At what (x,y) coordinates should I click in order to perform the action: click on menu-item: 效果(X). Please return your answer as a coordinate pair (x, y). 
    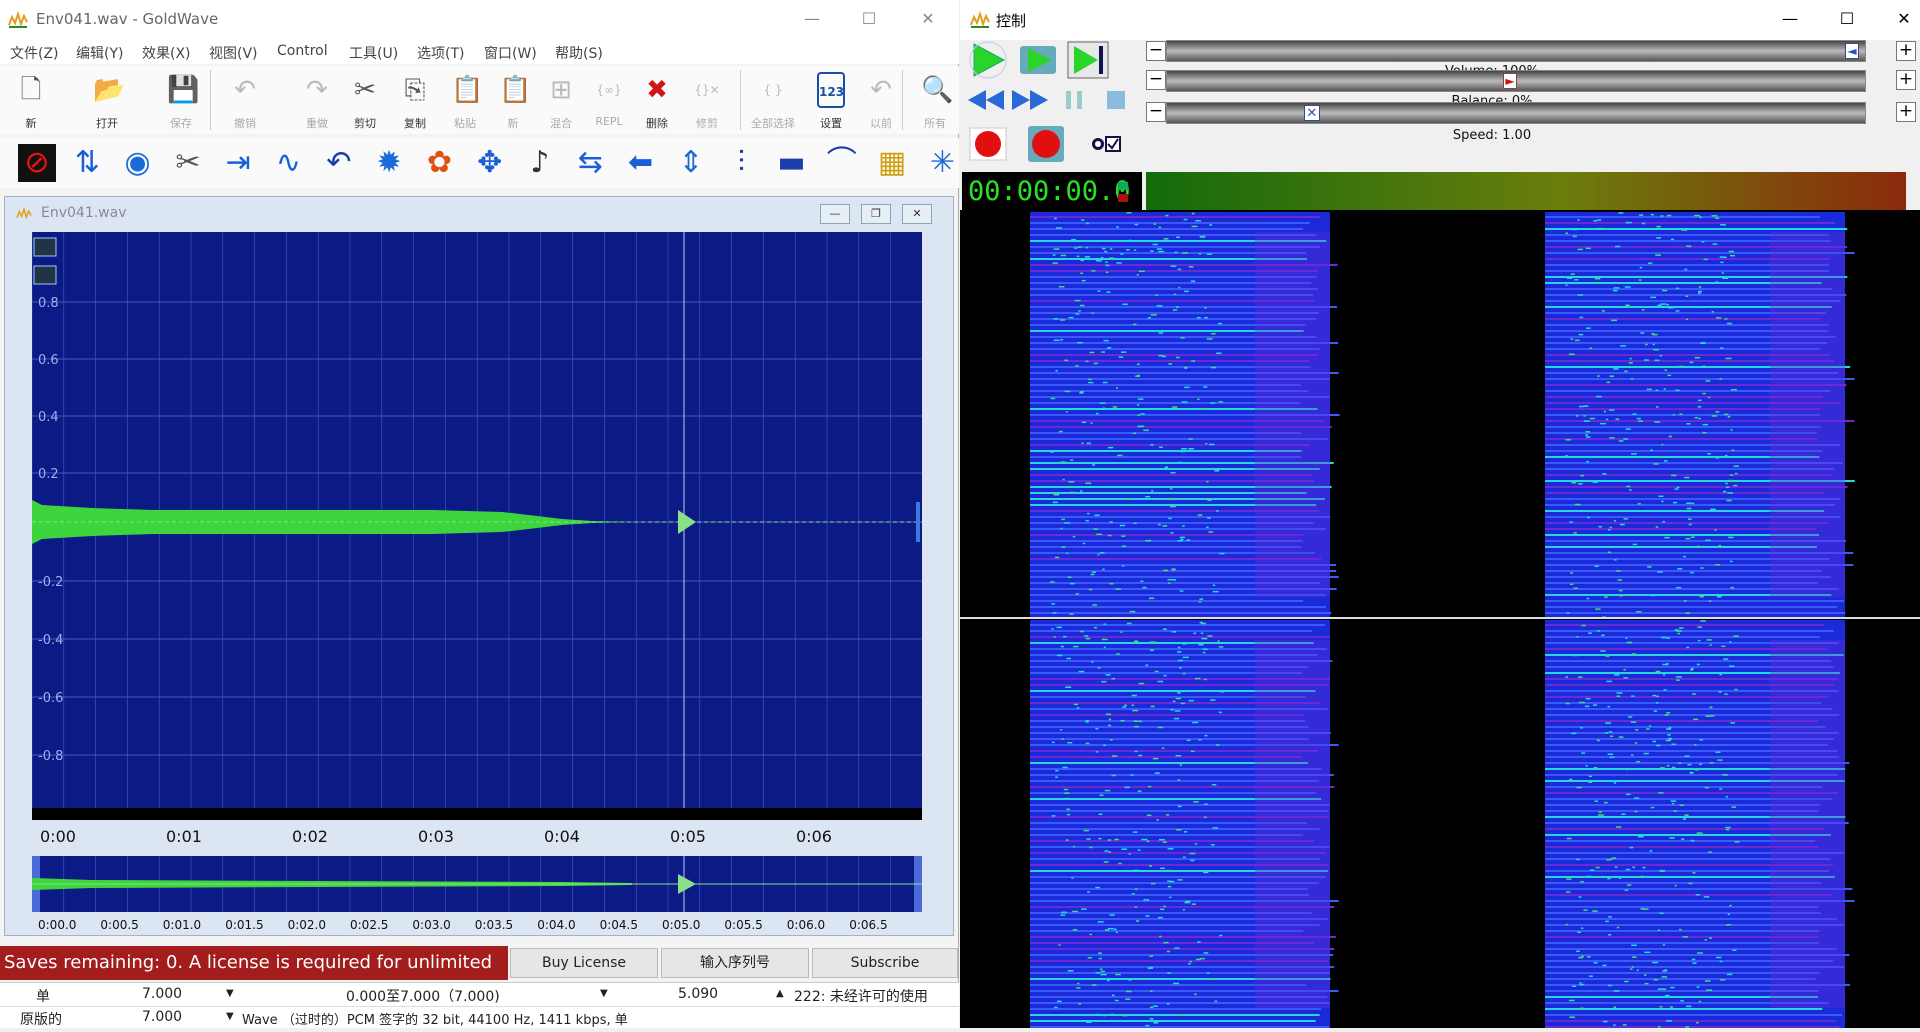
    Looking at the image, I should click on (166, 53).